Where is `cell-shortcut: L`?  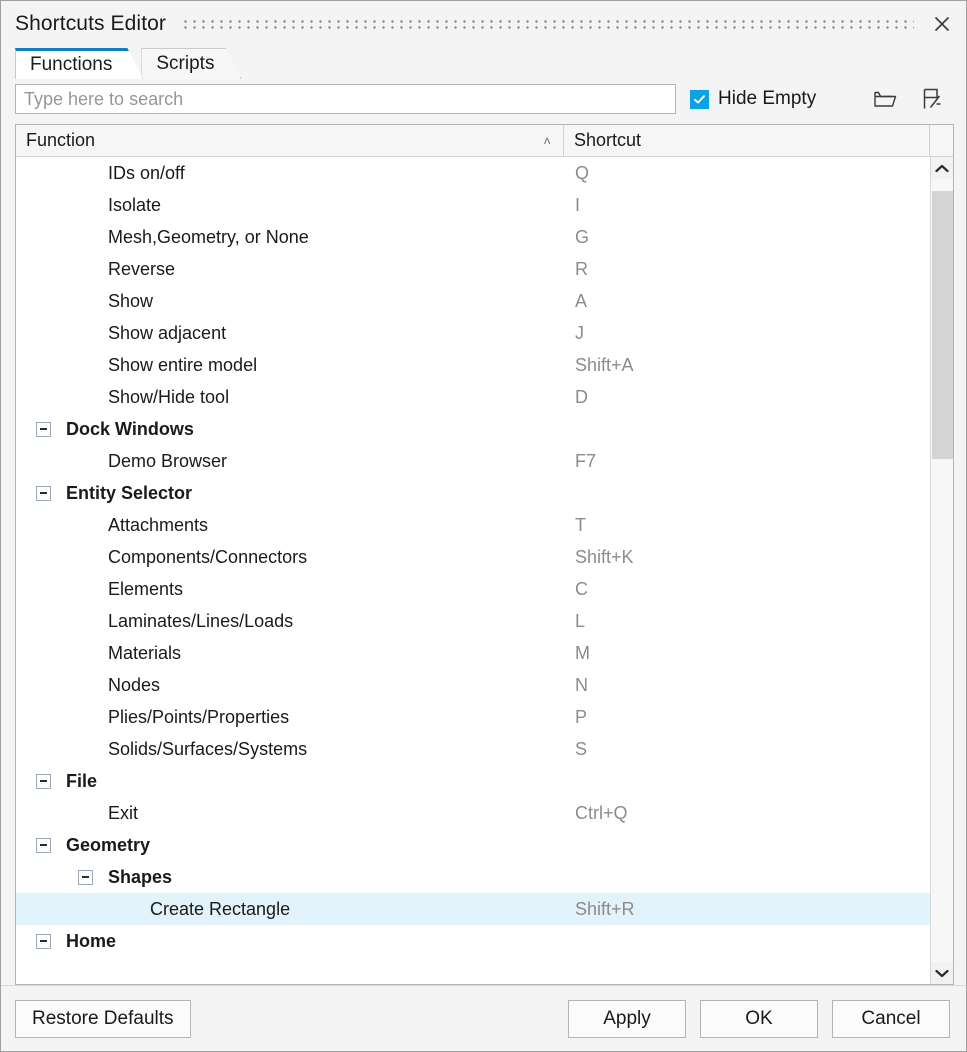
cell-shortcut: L is located at coordinates (580, 620).